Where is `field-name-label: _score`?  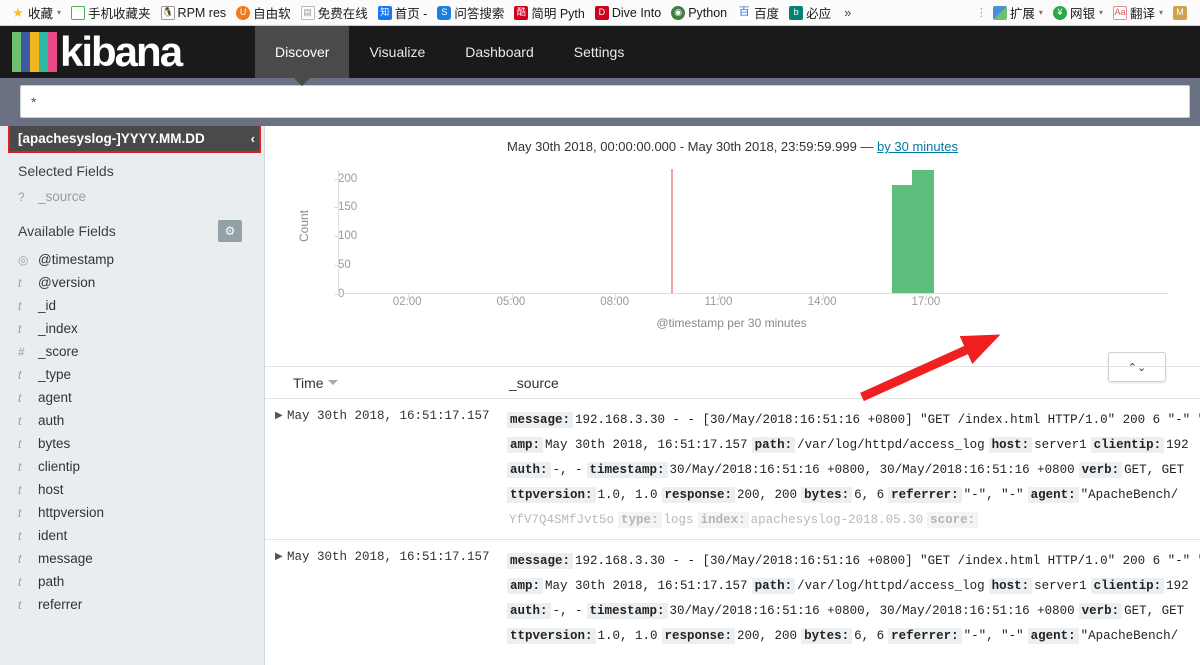
field-name-label: _score is located at coordinates (58, 351).